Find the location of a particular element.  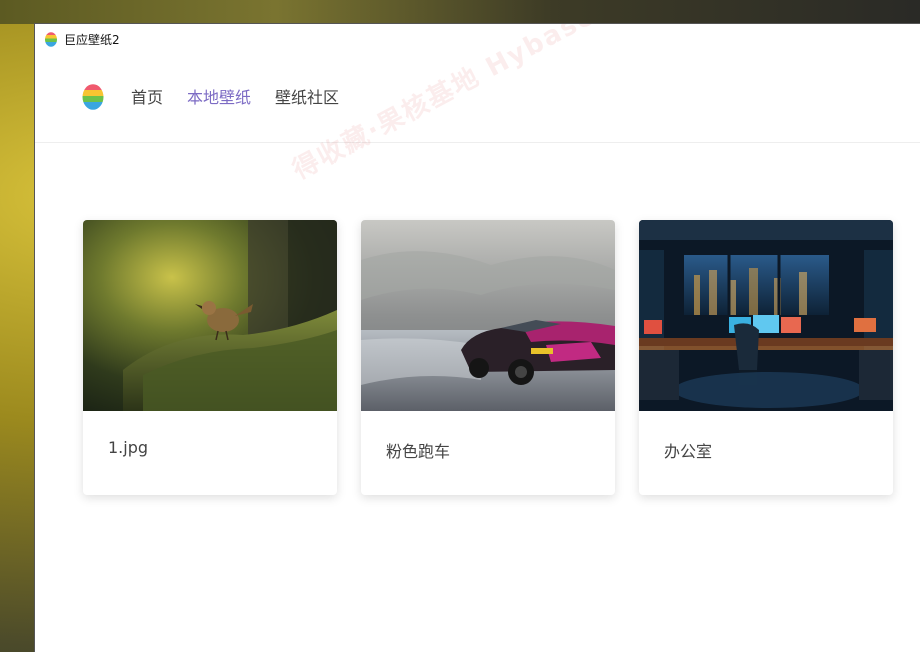

nav-home: 首页 is located at coordinates (147, 96).